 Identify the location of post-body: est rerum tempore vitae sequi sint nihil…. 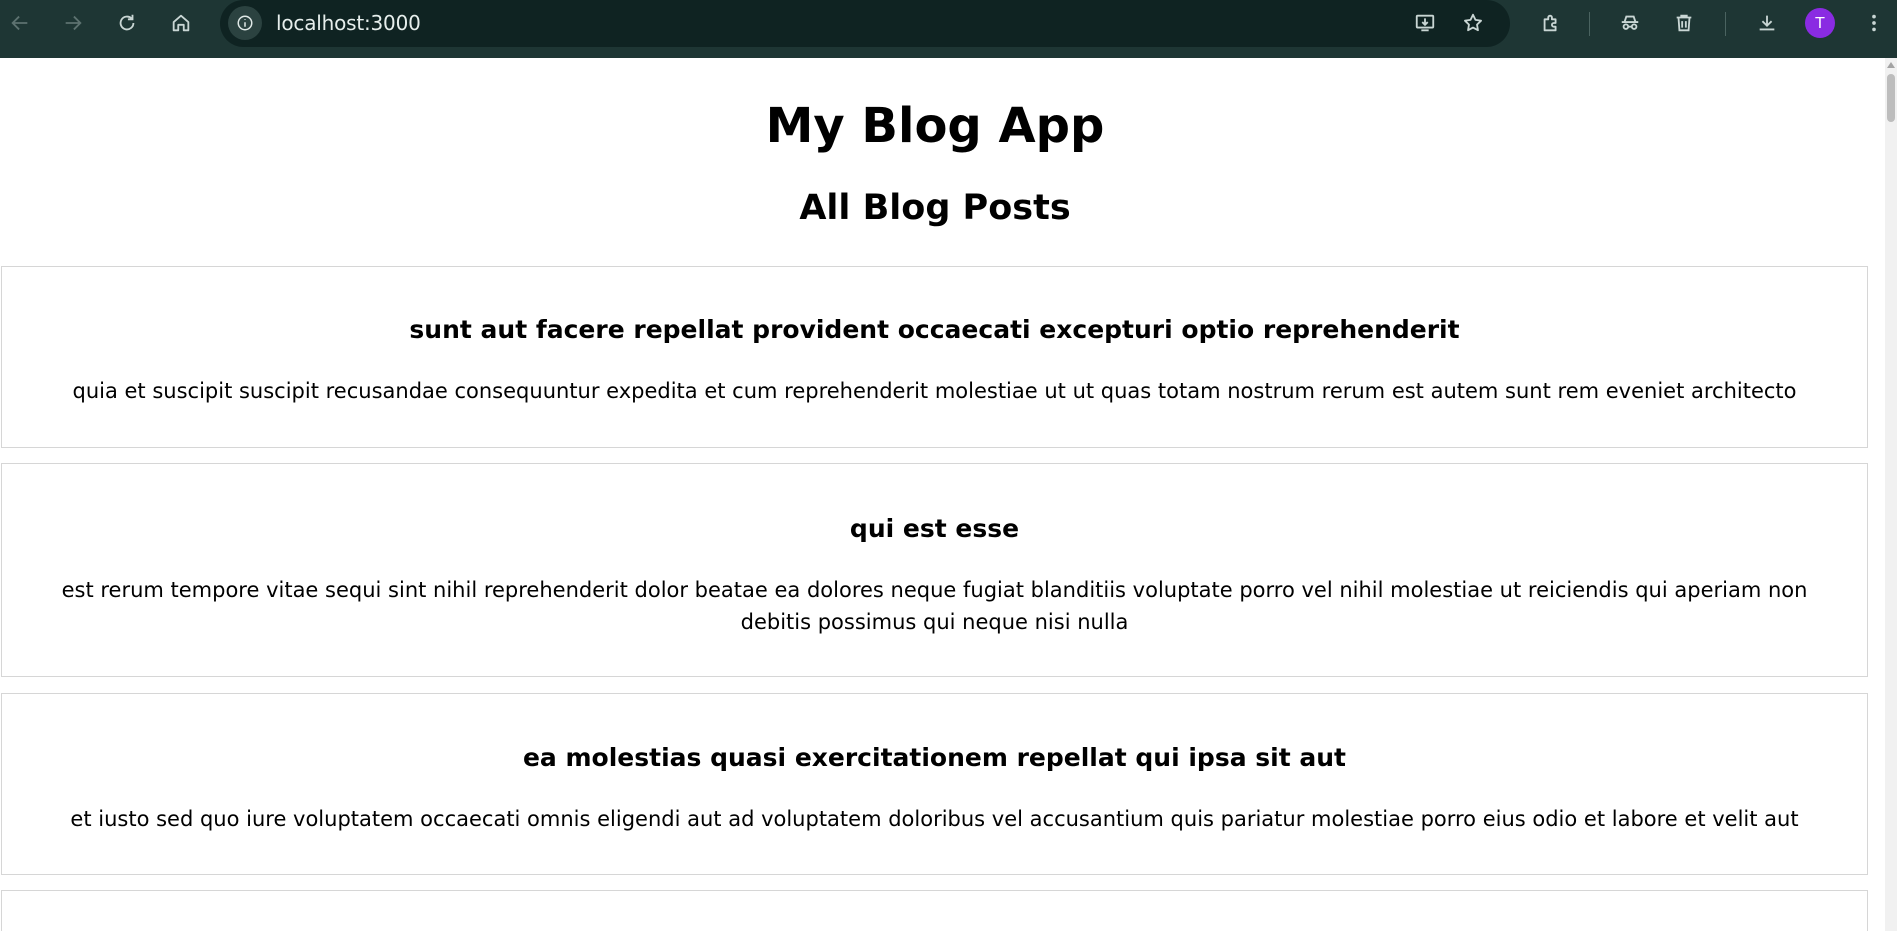
(934, 606).